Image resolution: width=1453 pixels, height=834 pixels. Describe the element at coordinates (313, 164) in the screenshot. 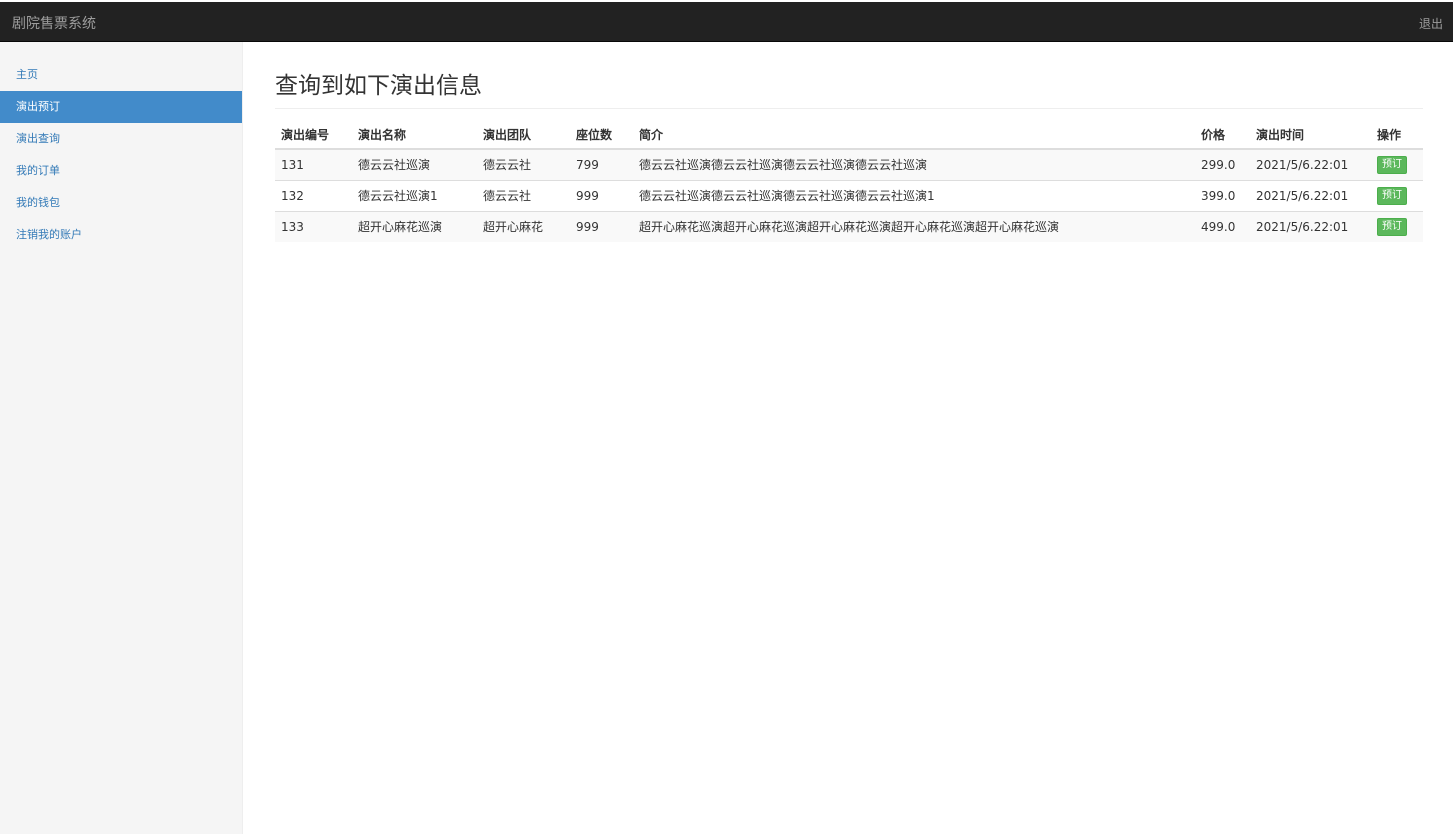

I see `cell-id: 131` at that location.